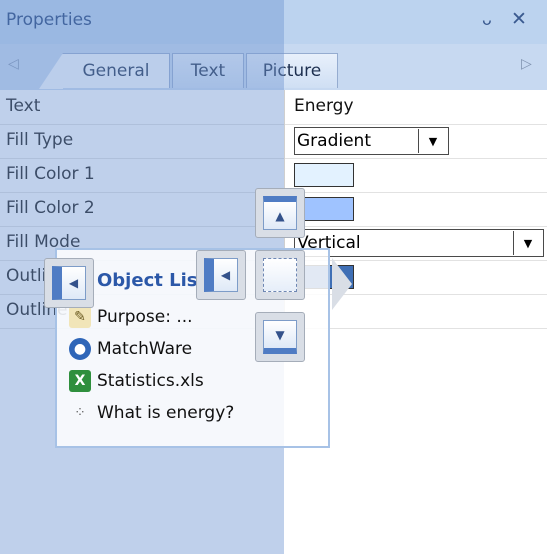 The image size is (547, 554). I want to click on dock-far-left-icon: ◀, so click(69, 283).